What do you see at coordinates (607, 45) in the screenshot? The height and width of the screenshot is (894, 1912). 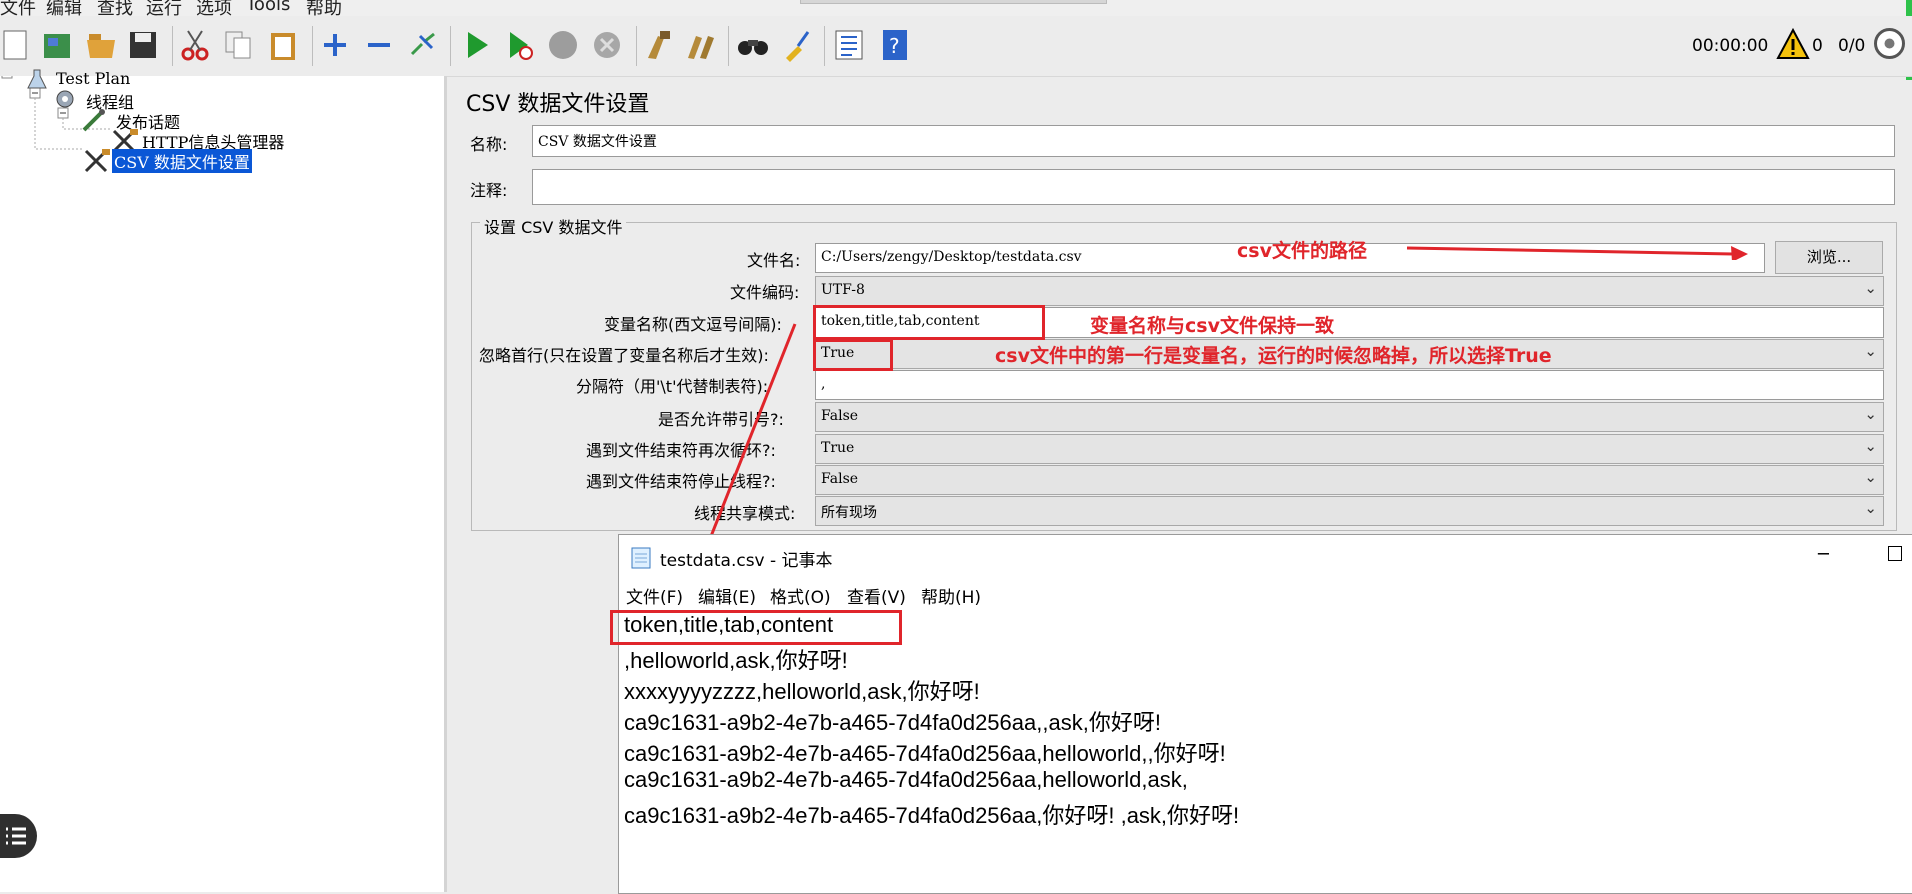 I see `shutdown-icon` at bounding box center [607, 45].